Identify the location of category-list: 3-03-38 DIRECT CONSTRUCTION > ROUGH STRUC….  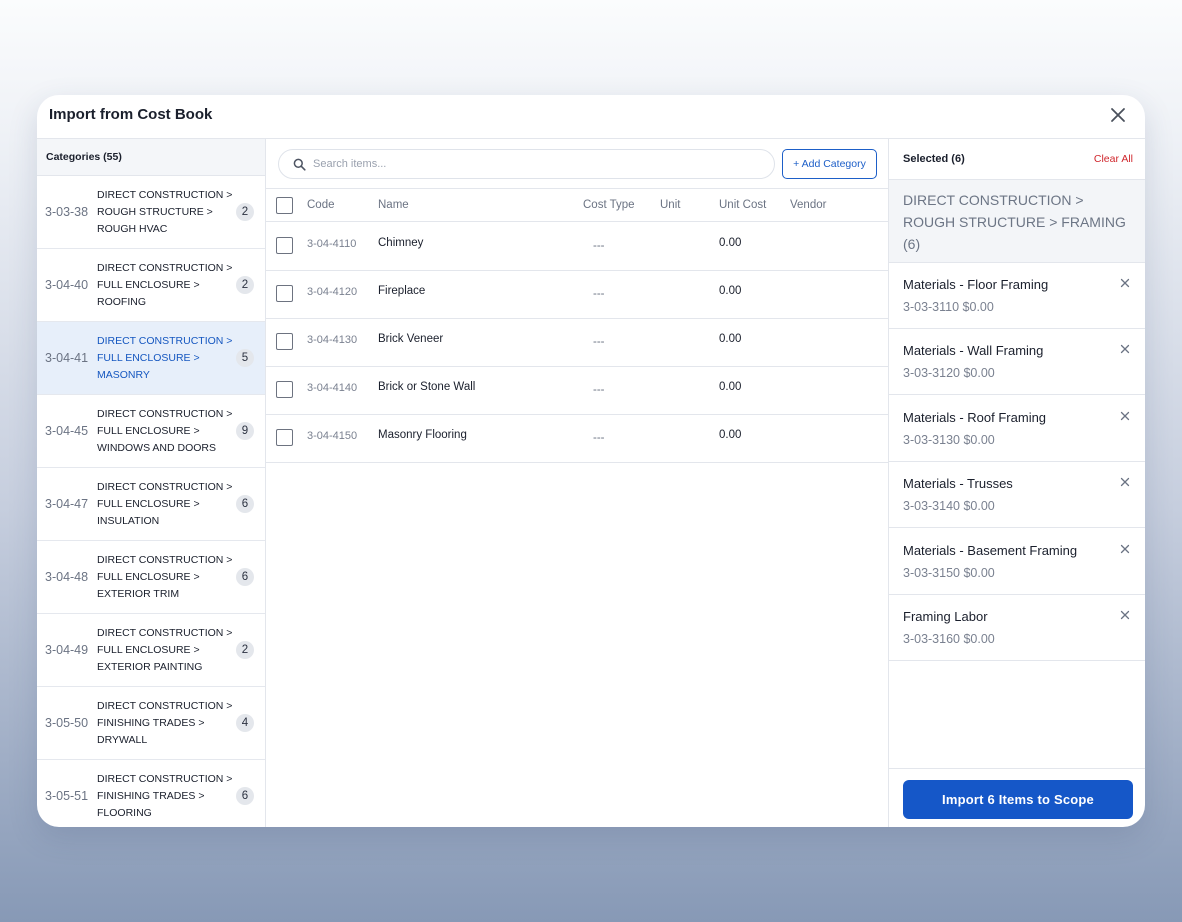
(151, 501).